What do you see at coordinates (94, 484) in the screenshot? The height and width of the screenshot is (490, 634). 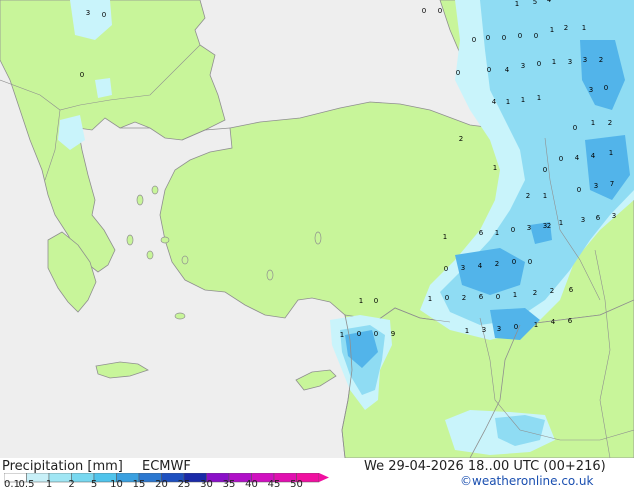 I see `legend-level-label: 5` at bounding box center [94, 484].